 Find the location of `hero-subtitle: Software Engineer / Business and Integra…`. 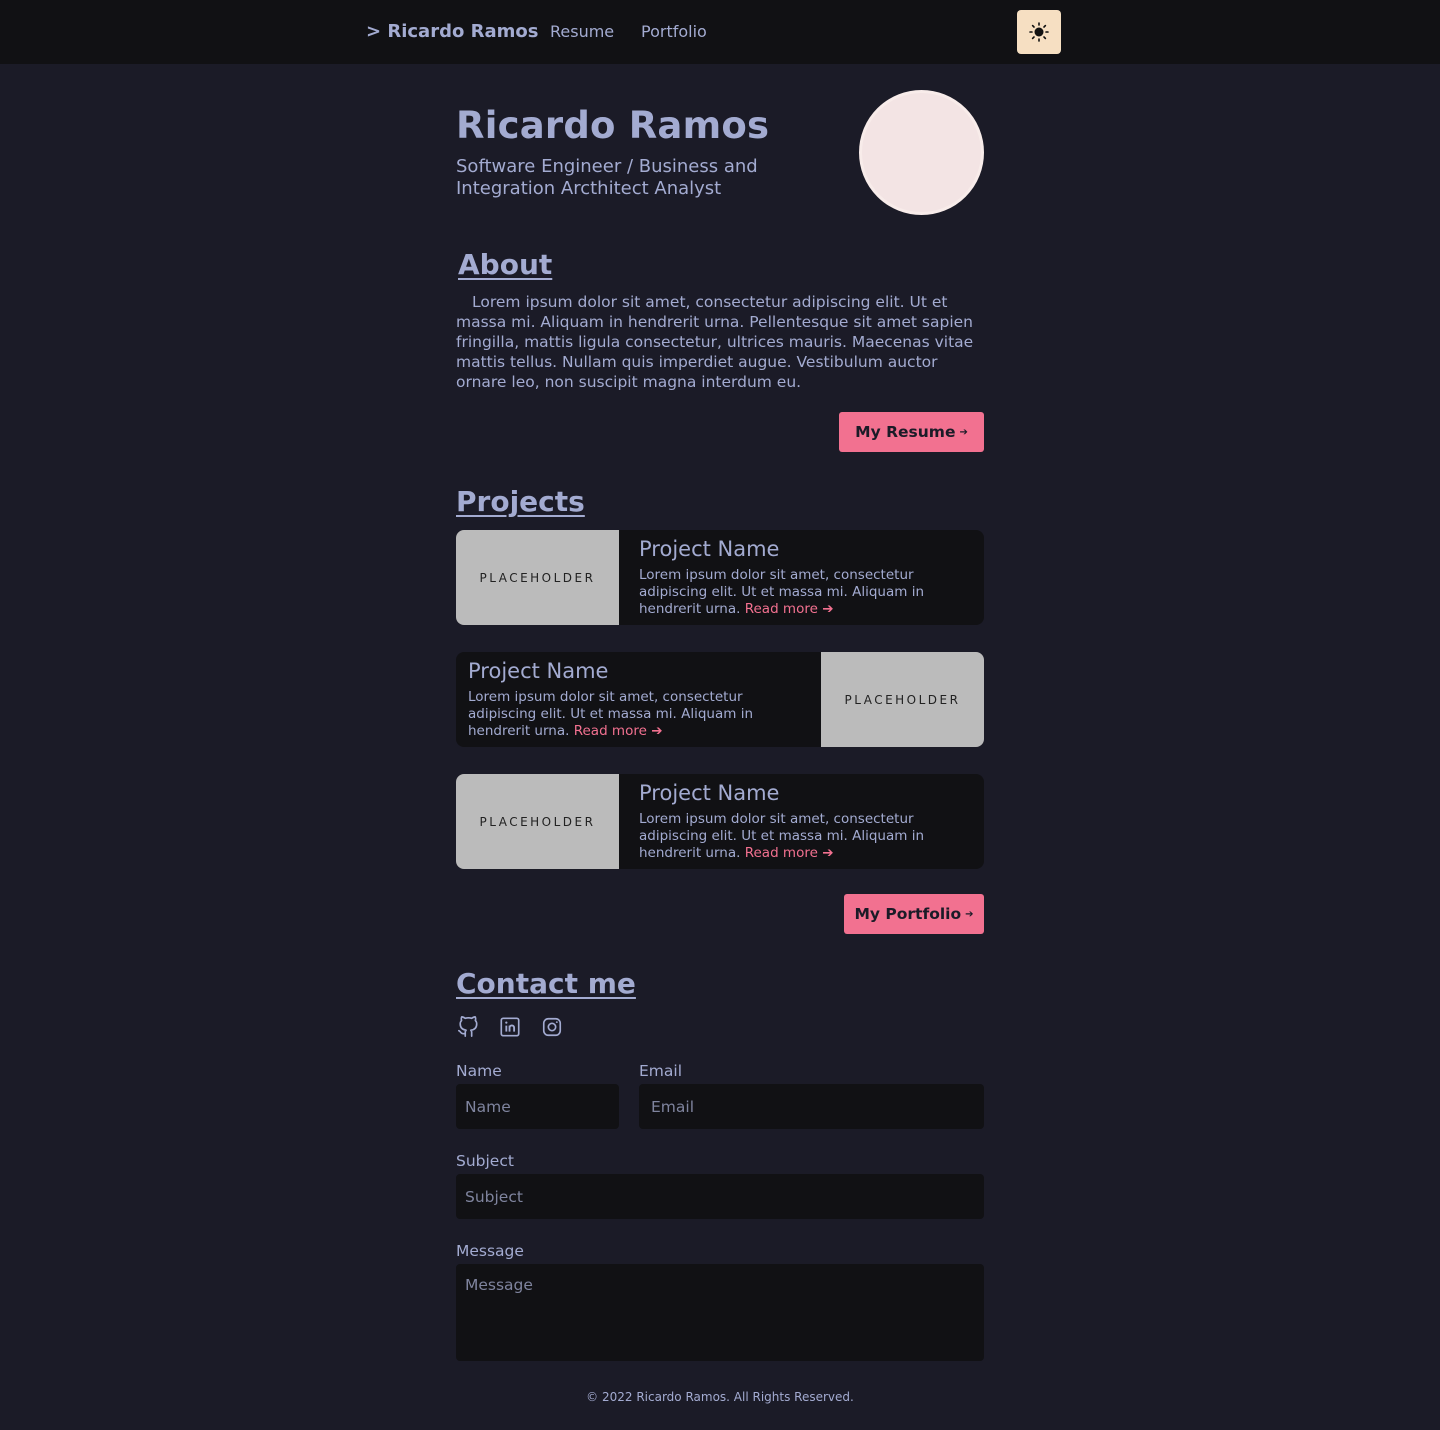

hero-subtitle: Software Engineer / Business and Integra… is located at coordinates (607, 177).